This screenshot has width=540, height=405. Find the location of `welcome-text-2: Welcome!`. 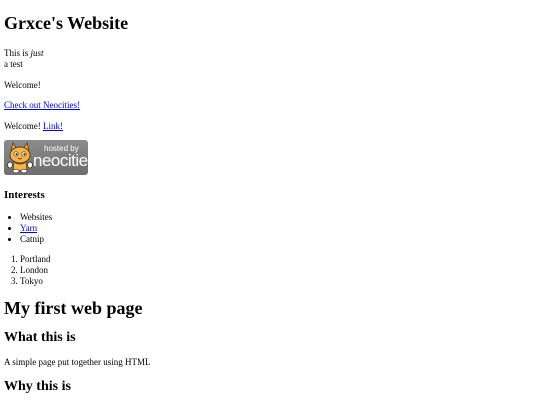

welcome-text-2: Welcome! is located at coordinates (24, 126).